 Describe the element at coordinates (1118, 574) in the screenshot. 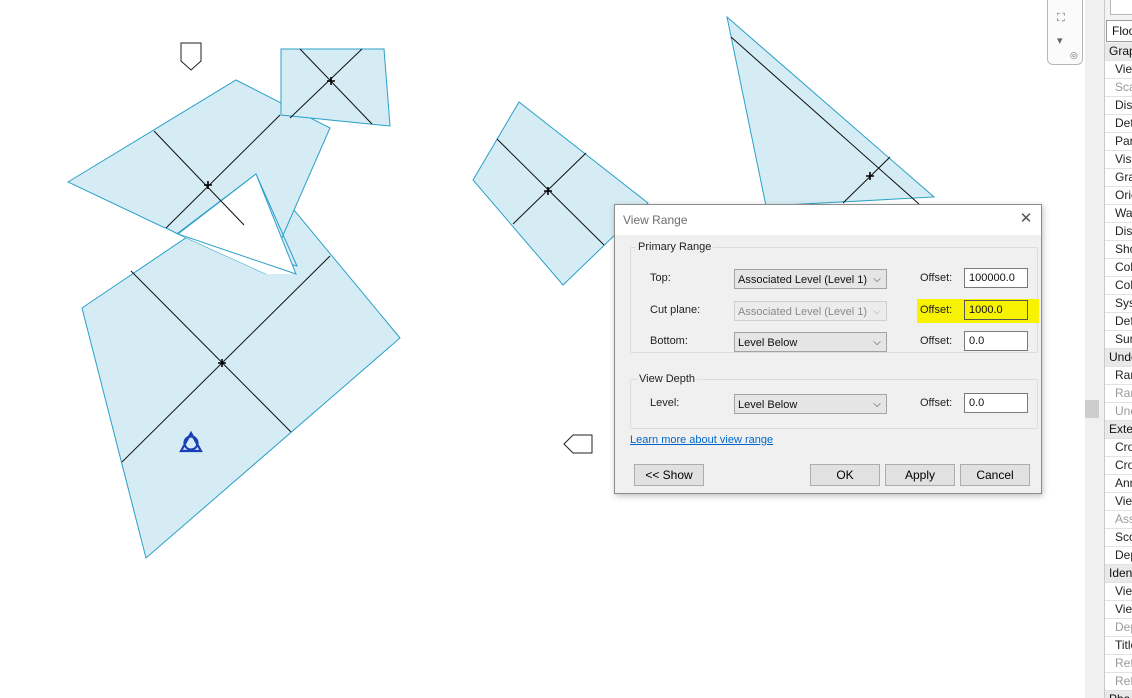

I see `properties-group-header: Iden` at that location.